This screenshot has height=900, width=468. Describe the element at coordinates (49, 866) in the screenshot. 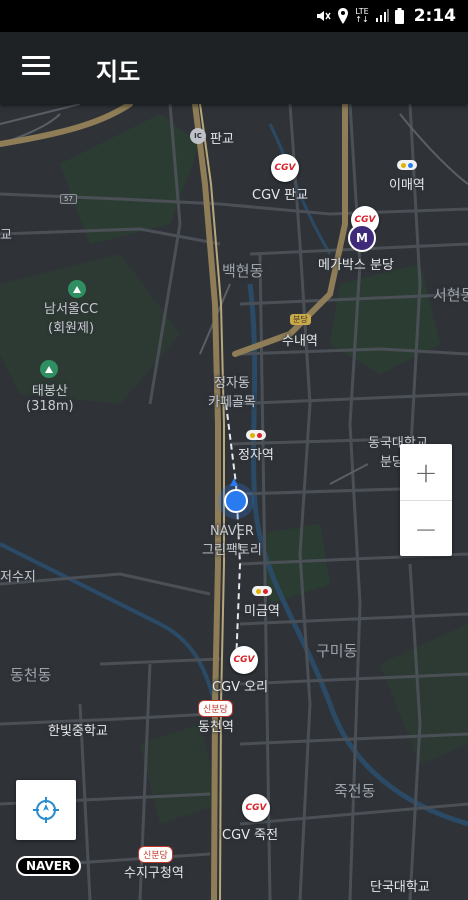

I see `naver-logo: NAVER` at that location.